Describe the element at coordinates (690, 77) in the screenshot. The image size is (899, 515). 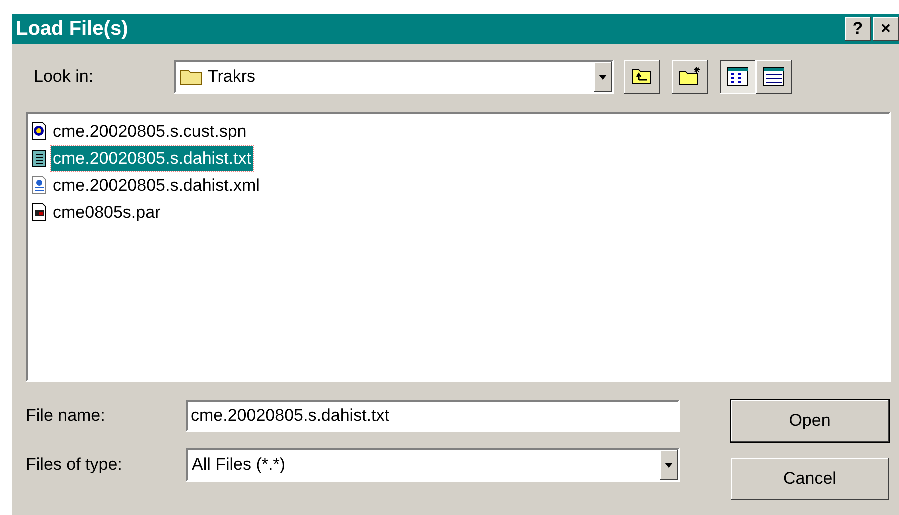
I see `new-folder-button` at that location.